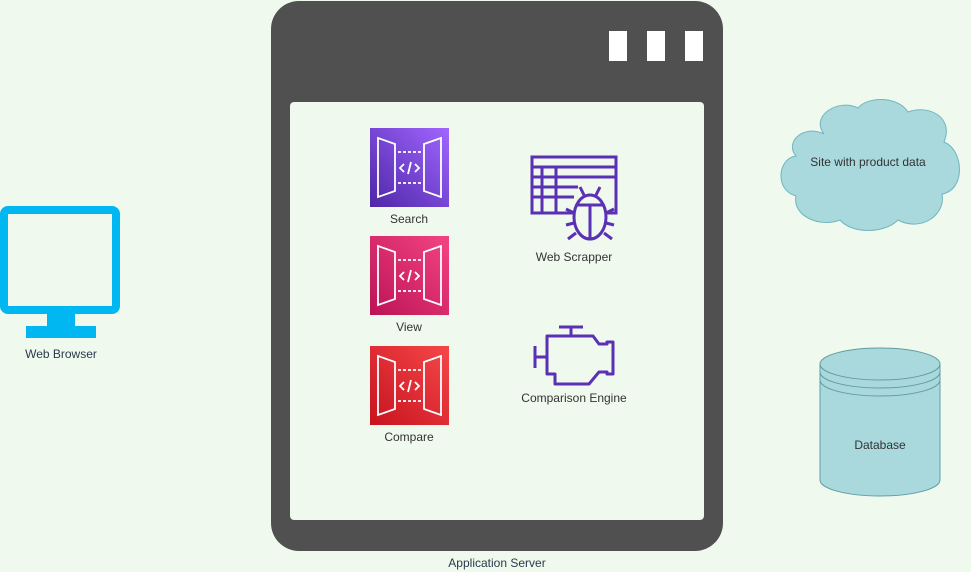 This screenshot has height=572, width=971. Describe the element at coordinates (497, 563) in the screenshot. I see `application-server-label: Application Server` at that location.